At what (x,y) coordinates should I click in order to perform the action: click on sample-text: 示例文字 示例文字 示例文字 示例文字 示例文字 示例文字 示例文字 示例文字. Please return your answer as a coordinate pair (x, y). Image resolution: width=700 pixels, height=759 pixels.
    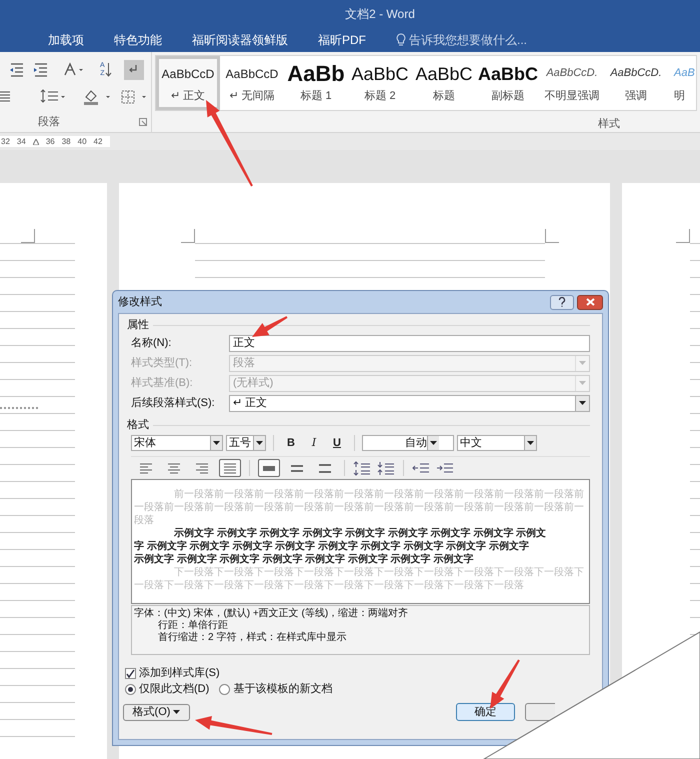
    Looking at the image, I should click on (304, 559).